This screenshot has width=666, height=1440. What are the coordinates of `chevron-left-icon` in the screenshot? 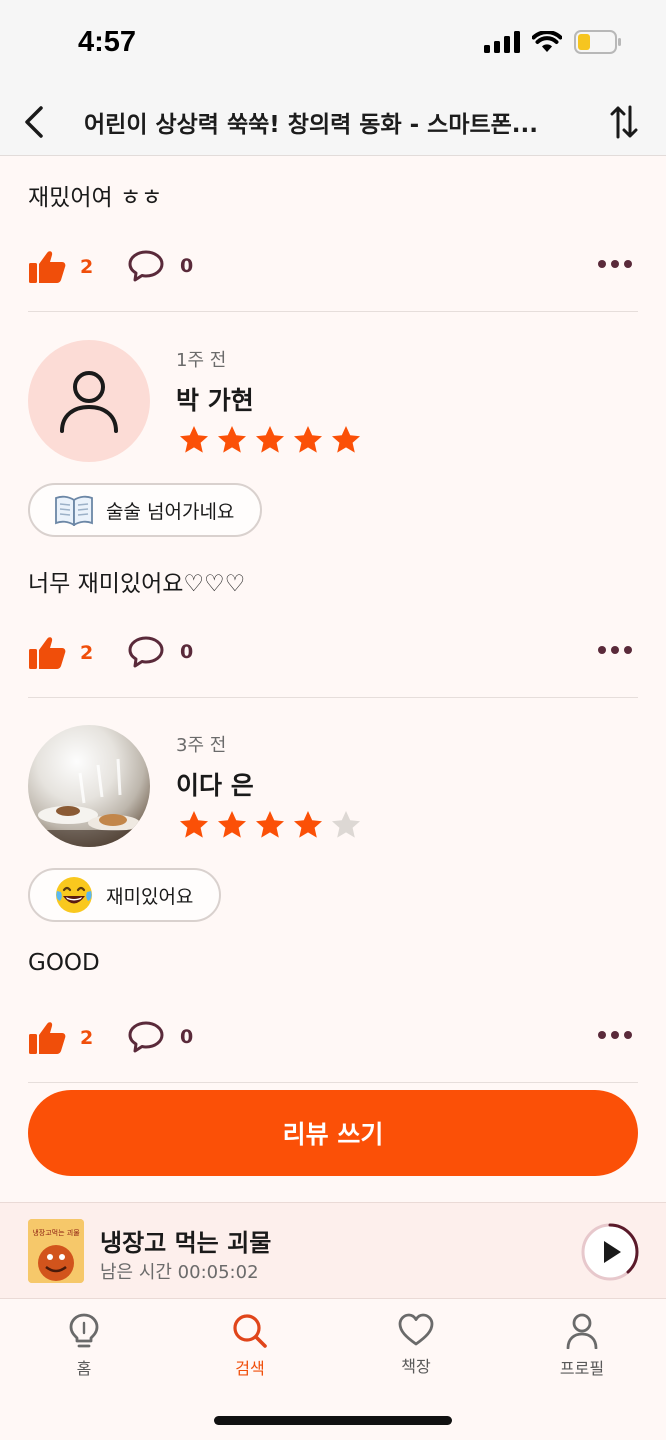 It's located at (34, 122).